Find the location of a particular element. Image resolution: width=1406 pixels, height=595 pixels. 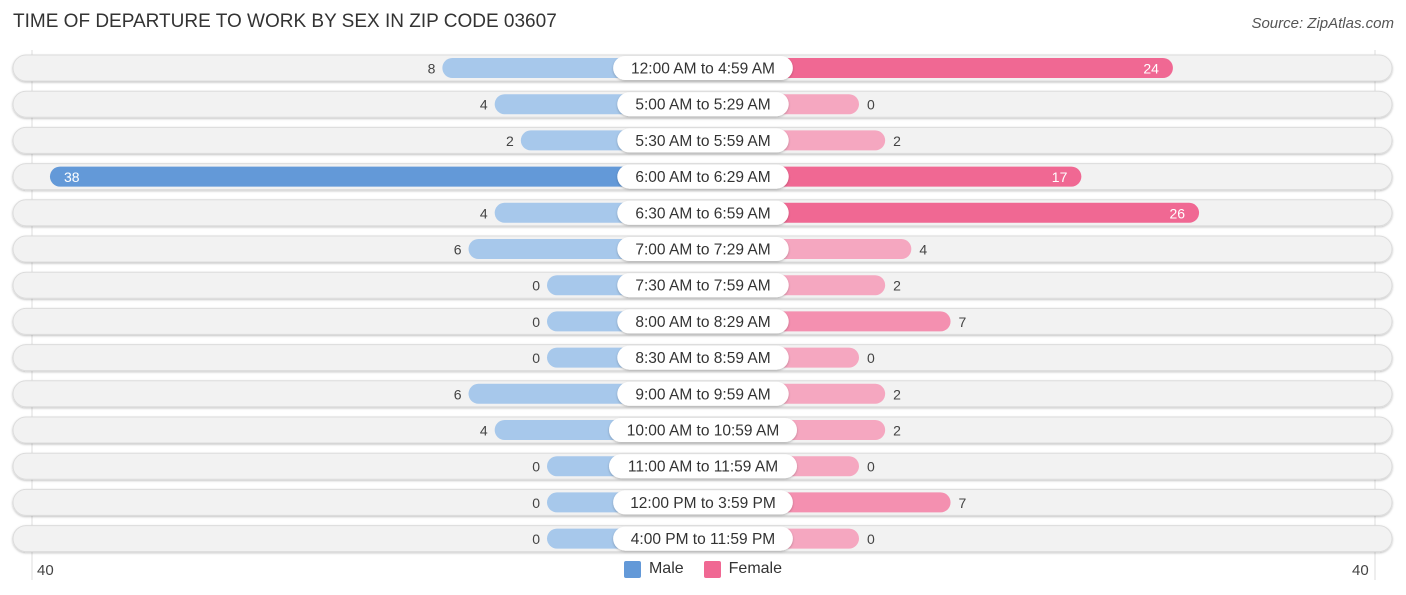

value-label-male: 38 is located at coordinates (72, 177).